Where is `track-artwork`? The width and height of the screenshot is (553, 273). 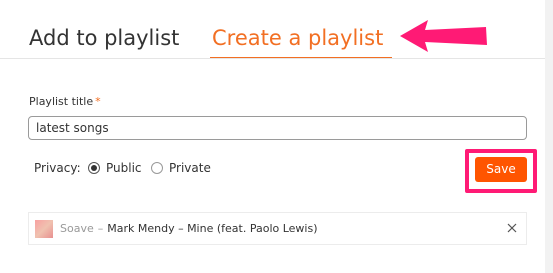
track-artwork is located at coordinates (44, 229).